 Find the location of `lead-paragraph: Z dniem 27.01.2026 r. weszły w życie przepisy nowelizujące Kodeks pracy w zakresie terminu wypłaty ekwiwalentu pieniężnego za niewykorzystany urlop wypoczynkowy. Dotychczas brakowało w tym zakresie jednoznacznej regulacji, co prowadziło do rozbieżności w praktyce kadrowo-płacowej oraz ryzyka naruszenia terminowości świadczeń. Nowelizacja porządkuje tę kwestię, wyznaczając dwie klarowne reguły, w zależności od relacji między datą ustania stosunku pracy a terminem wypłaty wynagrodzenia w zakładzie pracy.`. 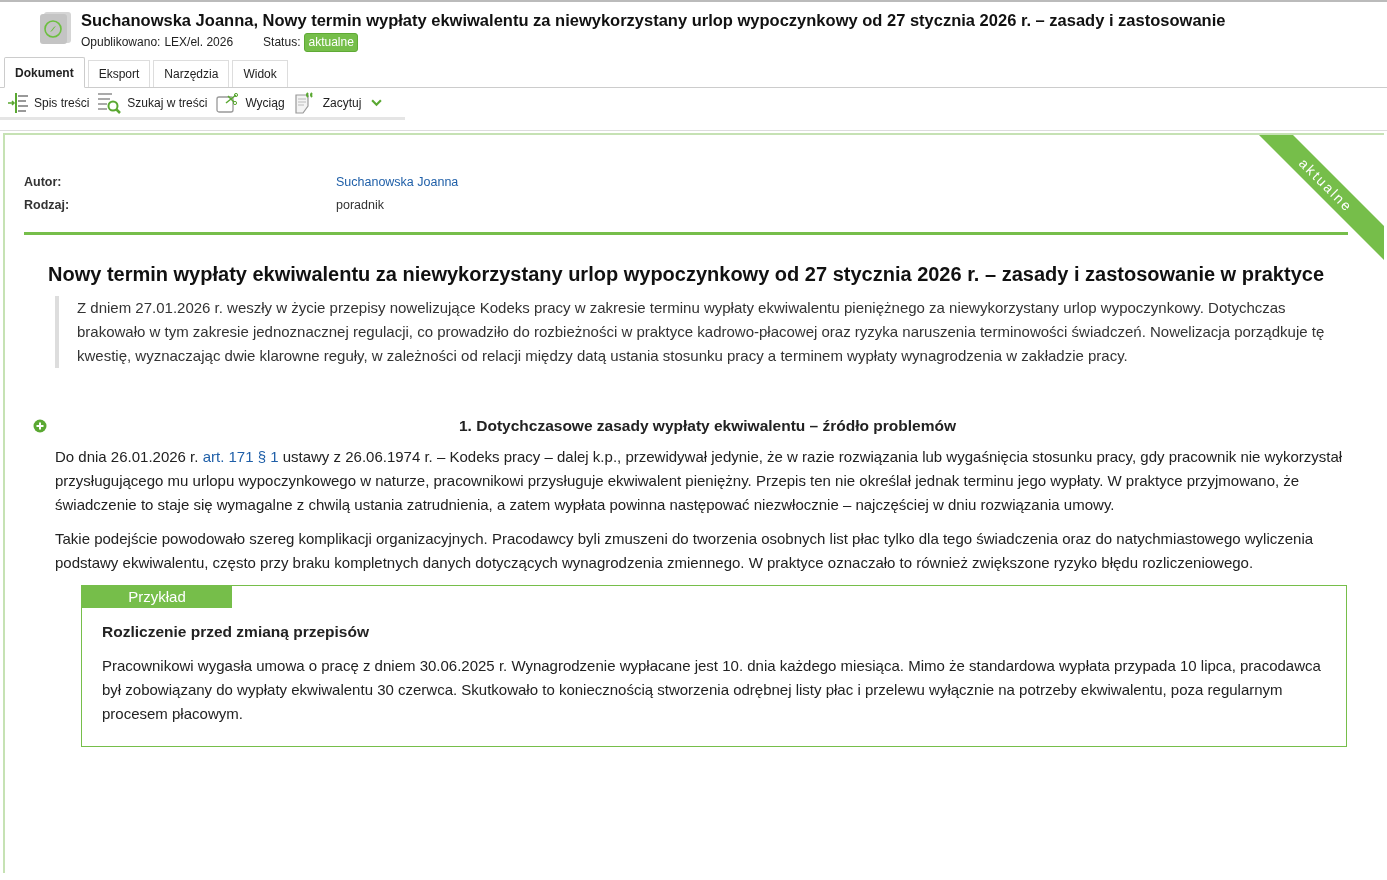

lead-paragraph: Z dniem 27.01.2026 r. weszły w życie przepisy nowelizujące Kodeks pracy w zakresie terminu wypłaty ekwiwalentu pieniężnego za niewykorzystany urlop wypoczynkowy. Dotychczas brakowało w tym zakresie jednoznacznej regulacji, co prowadziło do rozbieżności w praktyce kadrowo-płacowej oraz ryzyka naruszenia terminowości świadczeń. Nowelizacja porządkuje tę kwestię, wyznaczając dwie klarowne reguły, w zależności od relacji między datą ustania stosunku pracy a terminem wypłaty wynagrodzenia w zakładzie pracy. is located at coordinates (701, 332).